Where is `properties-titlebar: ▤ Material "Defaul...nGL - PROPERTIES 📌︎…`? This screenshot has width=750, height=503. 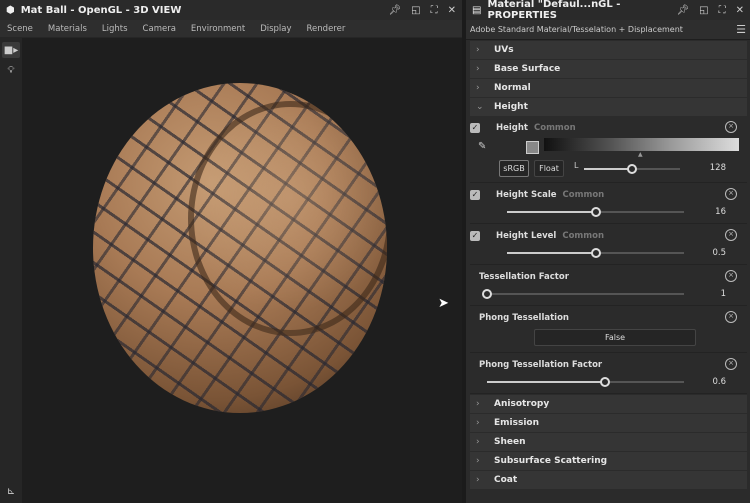
properties-titlebar: ▤ Material "Defaul...nGL - PROPERTIES 📌︎… is located at coordinates (608, 10).